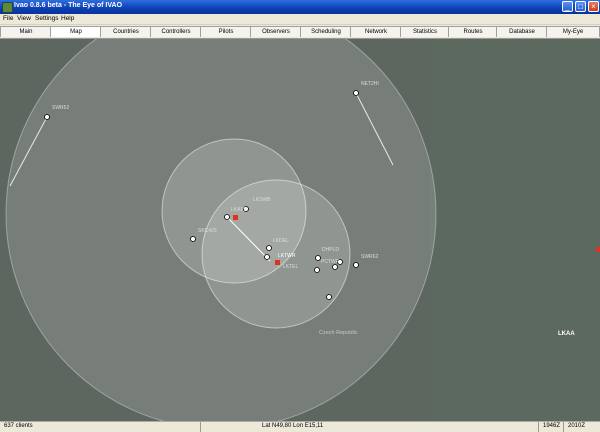  I want to click on aircraft-lkdel, so click(269, 248).